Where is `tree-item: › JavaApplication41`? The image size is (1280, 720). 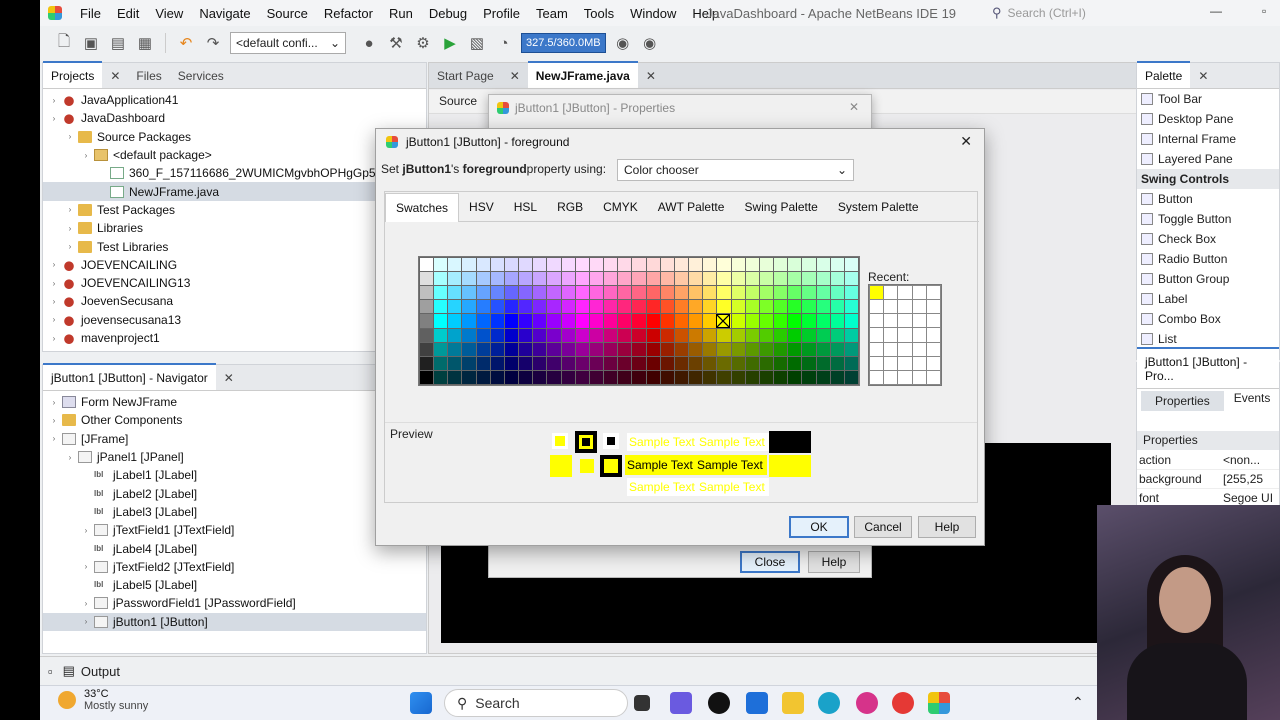 tree-item: › JavaApplication41 is located at coordinates (234, 100).